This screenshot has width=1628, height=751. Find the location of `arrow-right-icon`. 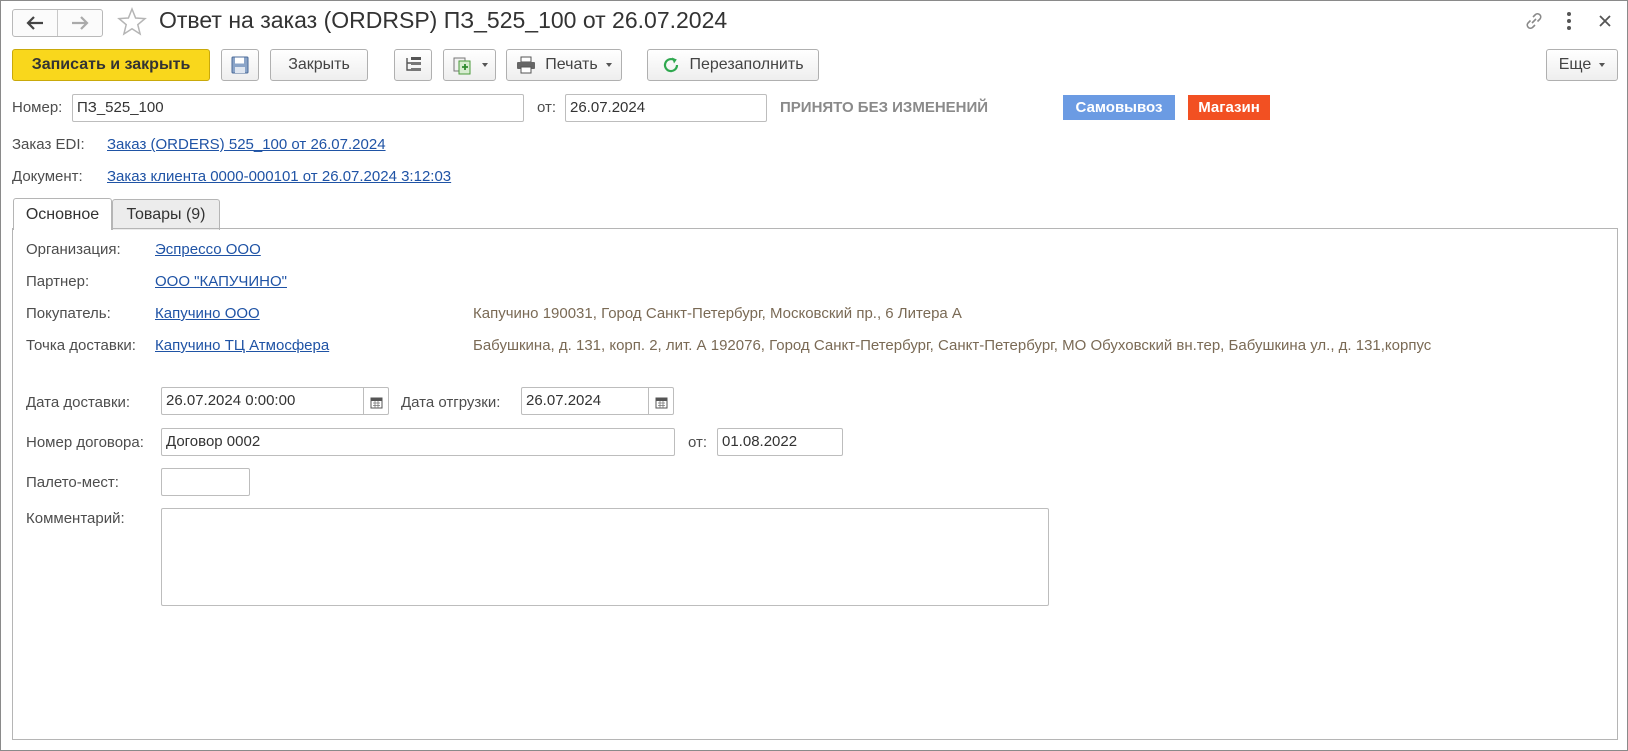

arrow-right-icon is located at coordinates (80, 23).